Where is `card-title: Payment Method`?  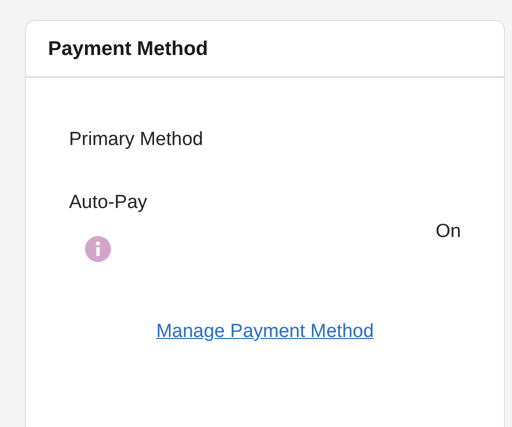
card-title: Payment Method is located at coordinates (128, 49).